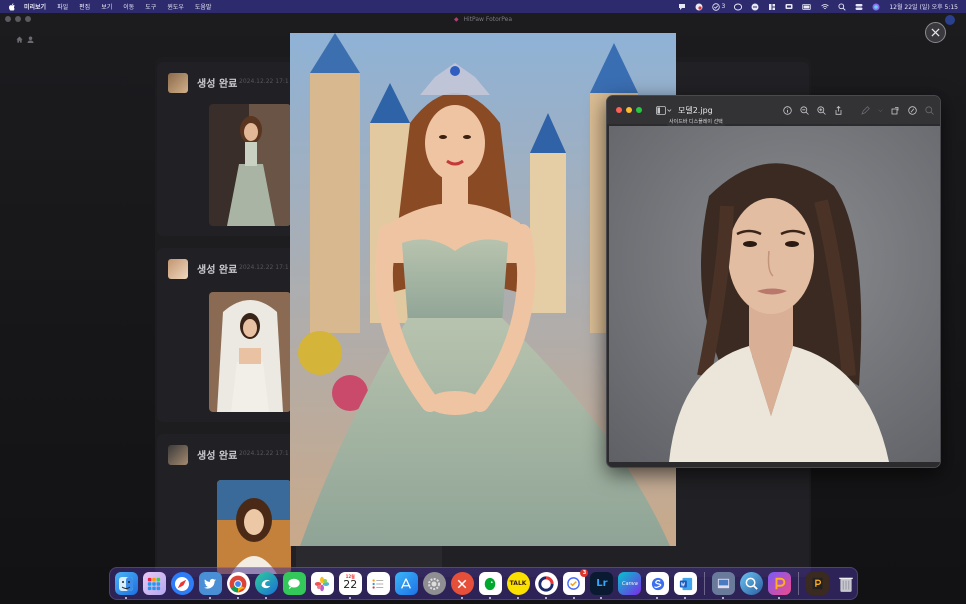 This screenshot has height=604, width=966. Describe the element at coordinates (865, 110) in the screenshot. I see `markup-pen-icon` at that location.